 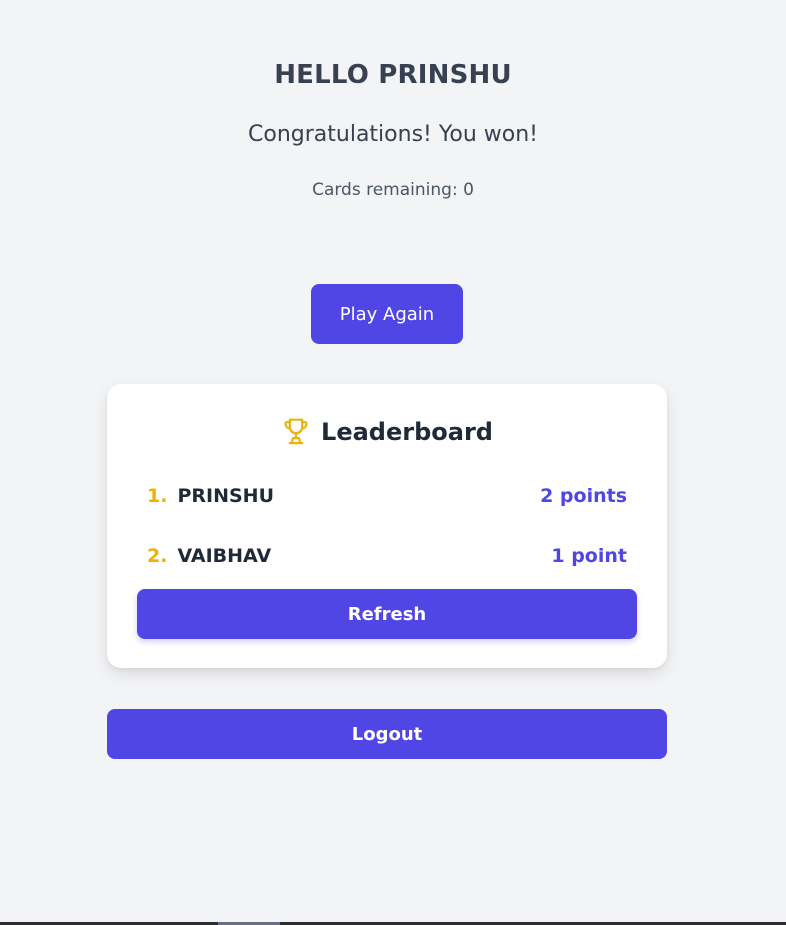 What do you see at coordinates (387, 496) in the screenshot?
I see `leaderboard-row: 1. PRINSHU 2 points` at bounding box center [387, 496].